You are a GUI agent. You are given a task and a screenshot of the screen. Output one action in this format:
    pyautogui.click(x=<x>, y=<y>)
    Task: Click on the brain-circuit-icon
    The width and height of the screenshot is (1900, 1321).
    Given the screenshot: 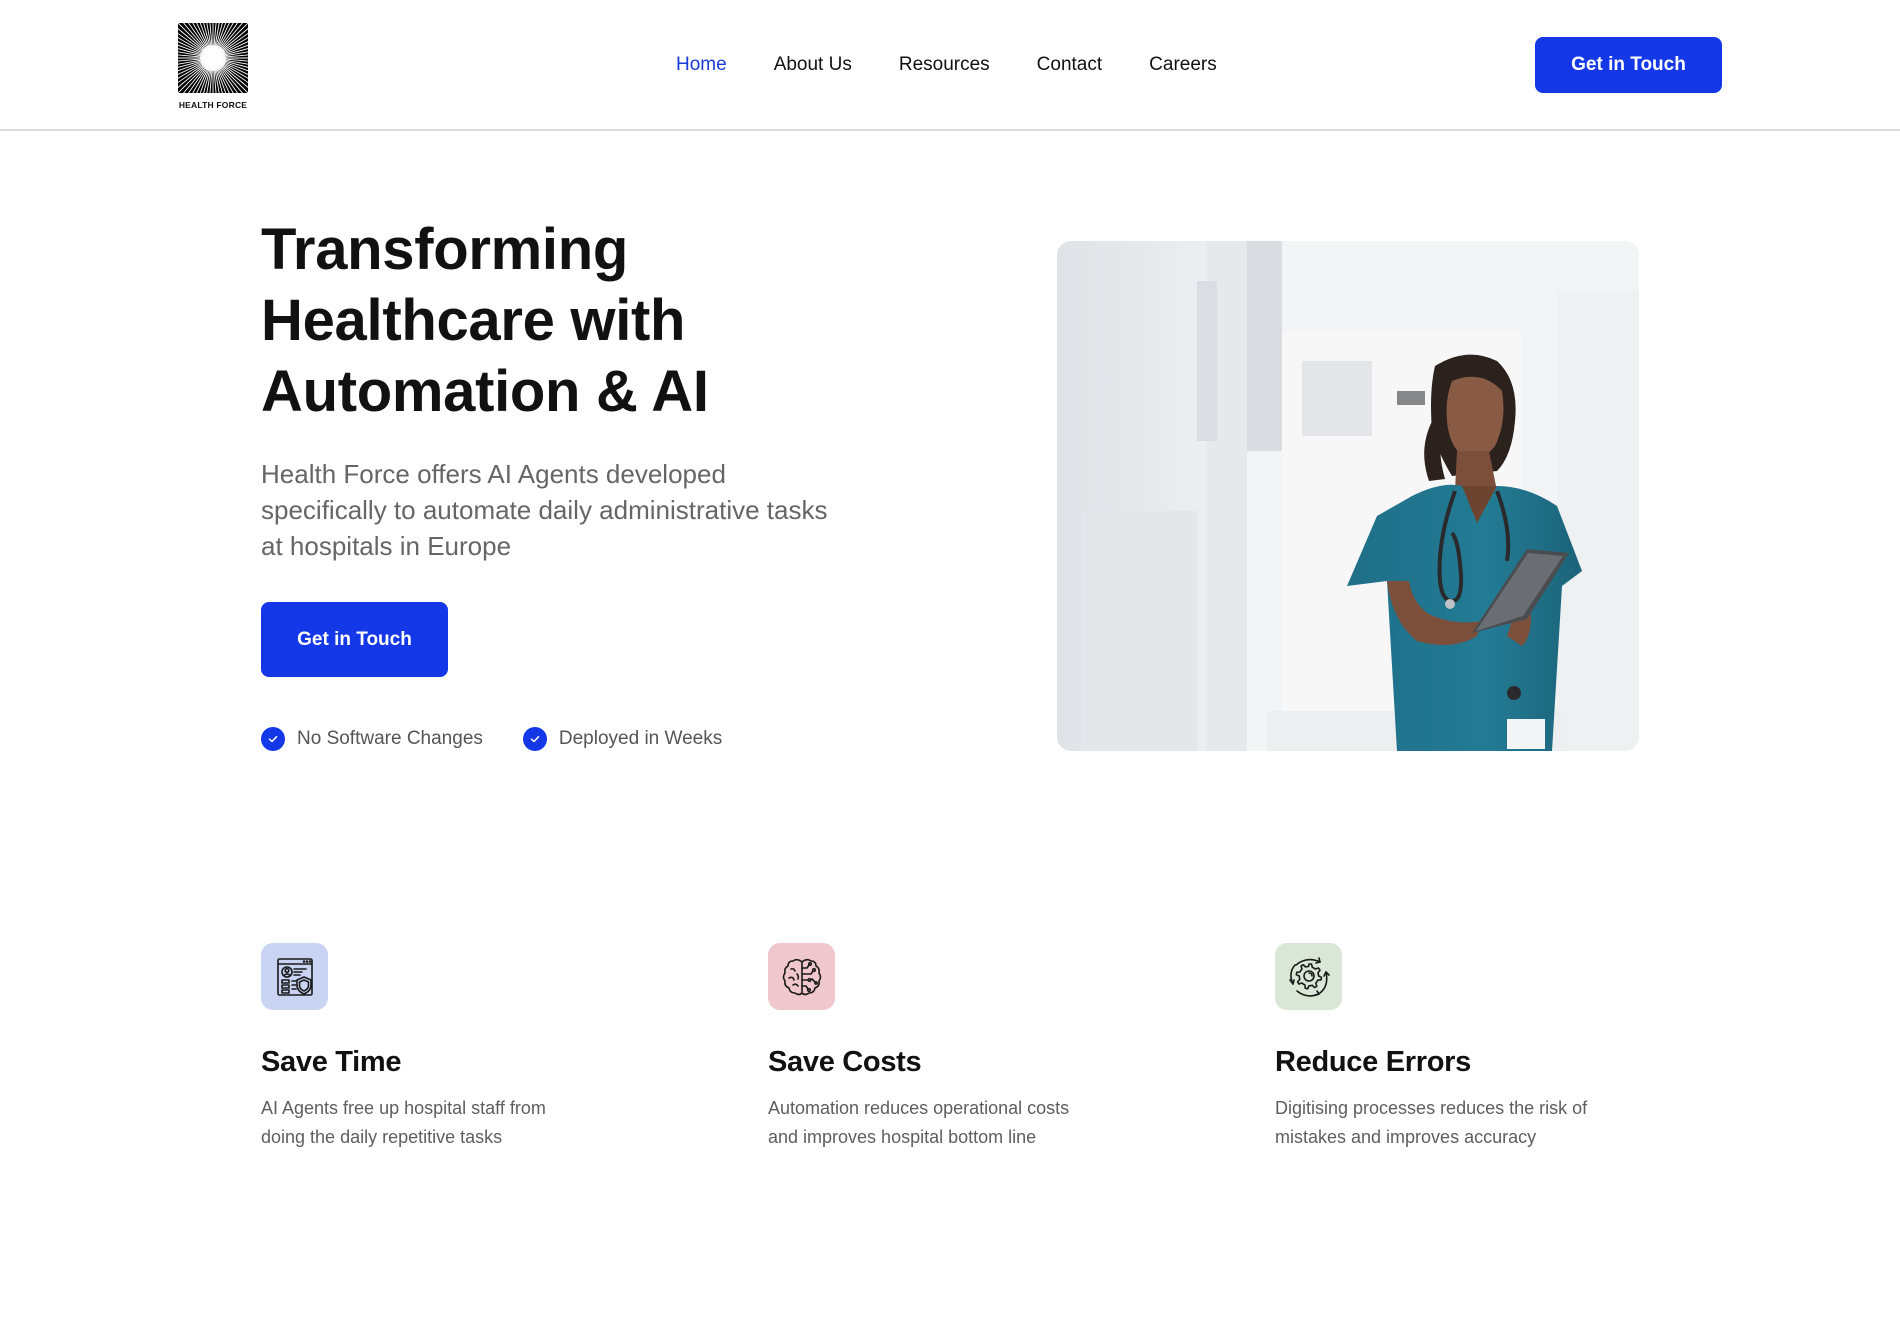 What is the action you would take?
    pyautogui.click(x=801, y=976)
    